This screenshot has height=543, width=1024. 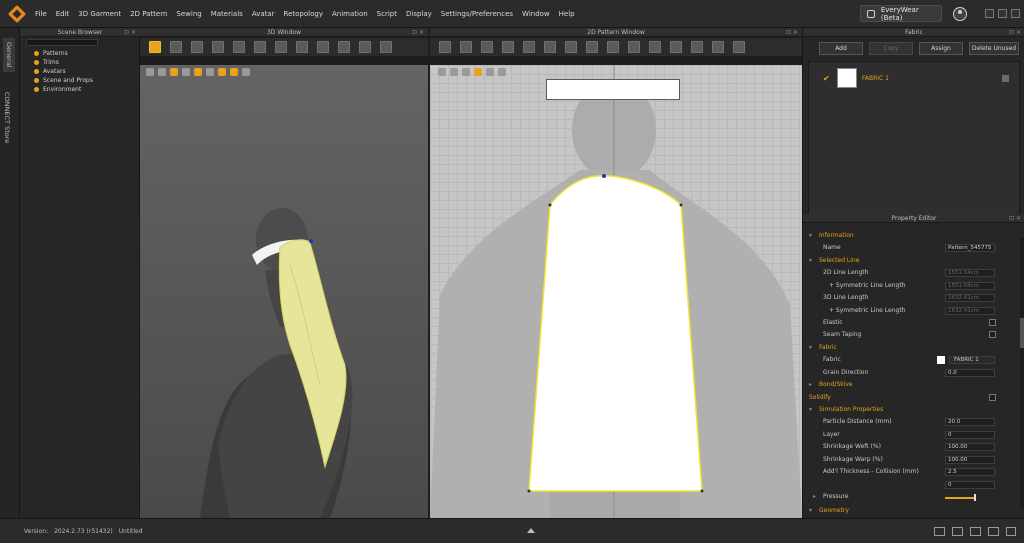 What do you see at coordinates (99, 14) in the screenshot?
I see `menu-3d-garment: 3D Garment` at bounding box center [99, 14].